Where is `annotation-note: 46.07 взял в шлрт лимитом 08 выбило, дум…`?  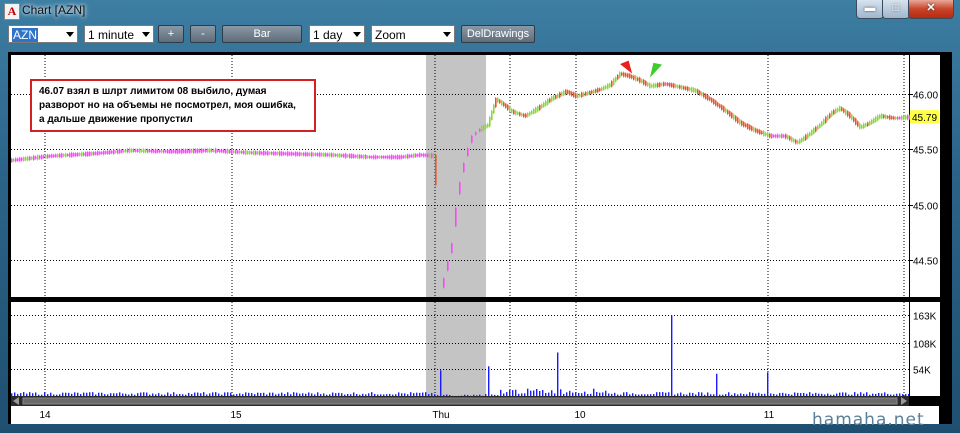 annotation-note: 46.07 взял в шлрт лимитом 08 выбило, дум… is located at coordinates (173, 105).